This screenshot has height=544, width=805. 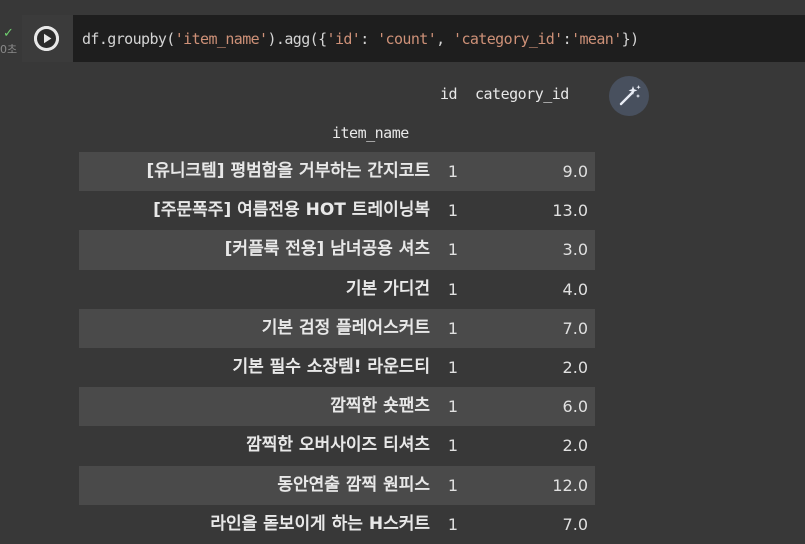 I want to click on column-header-id: id, so click(x=449, y=94).